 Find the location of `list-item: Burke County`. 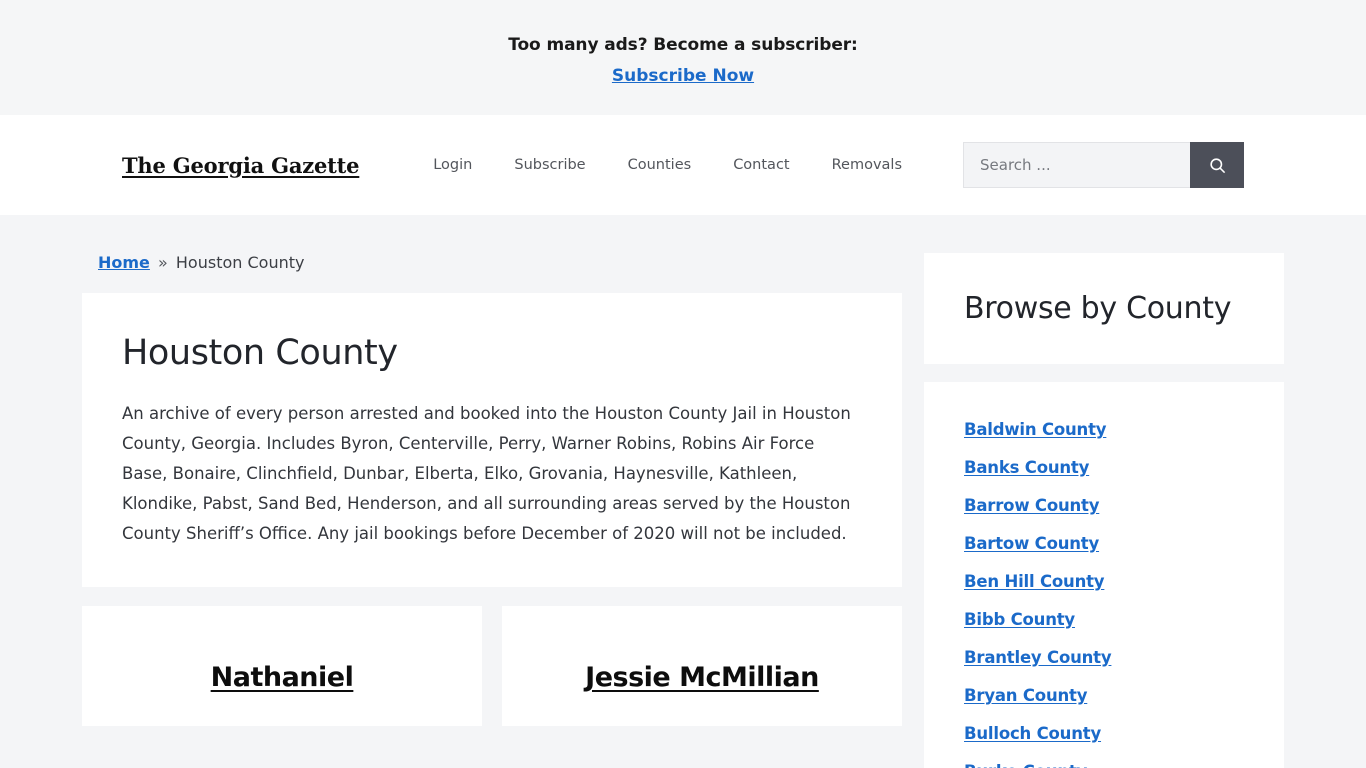

list-item: Burke County is located at coordinates (1105, 765).